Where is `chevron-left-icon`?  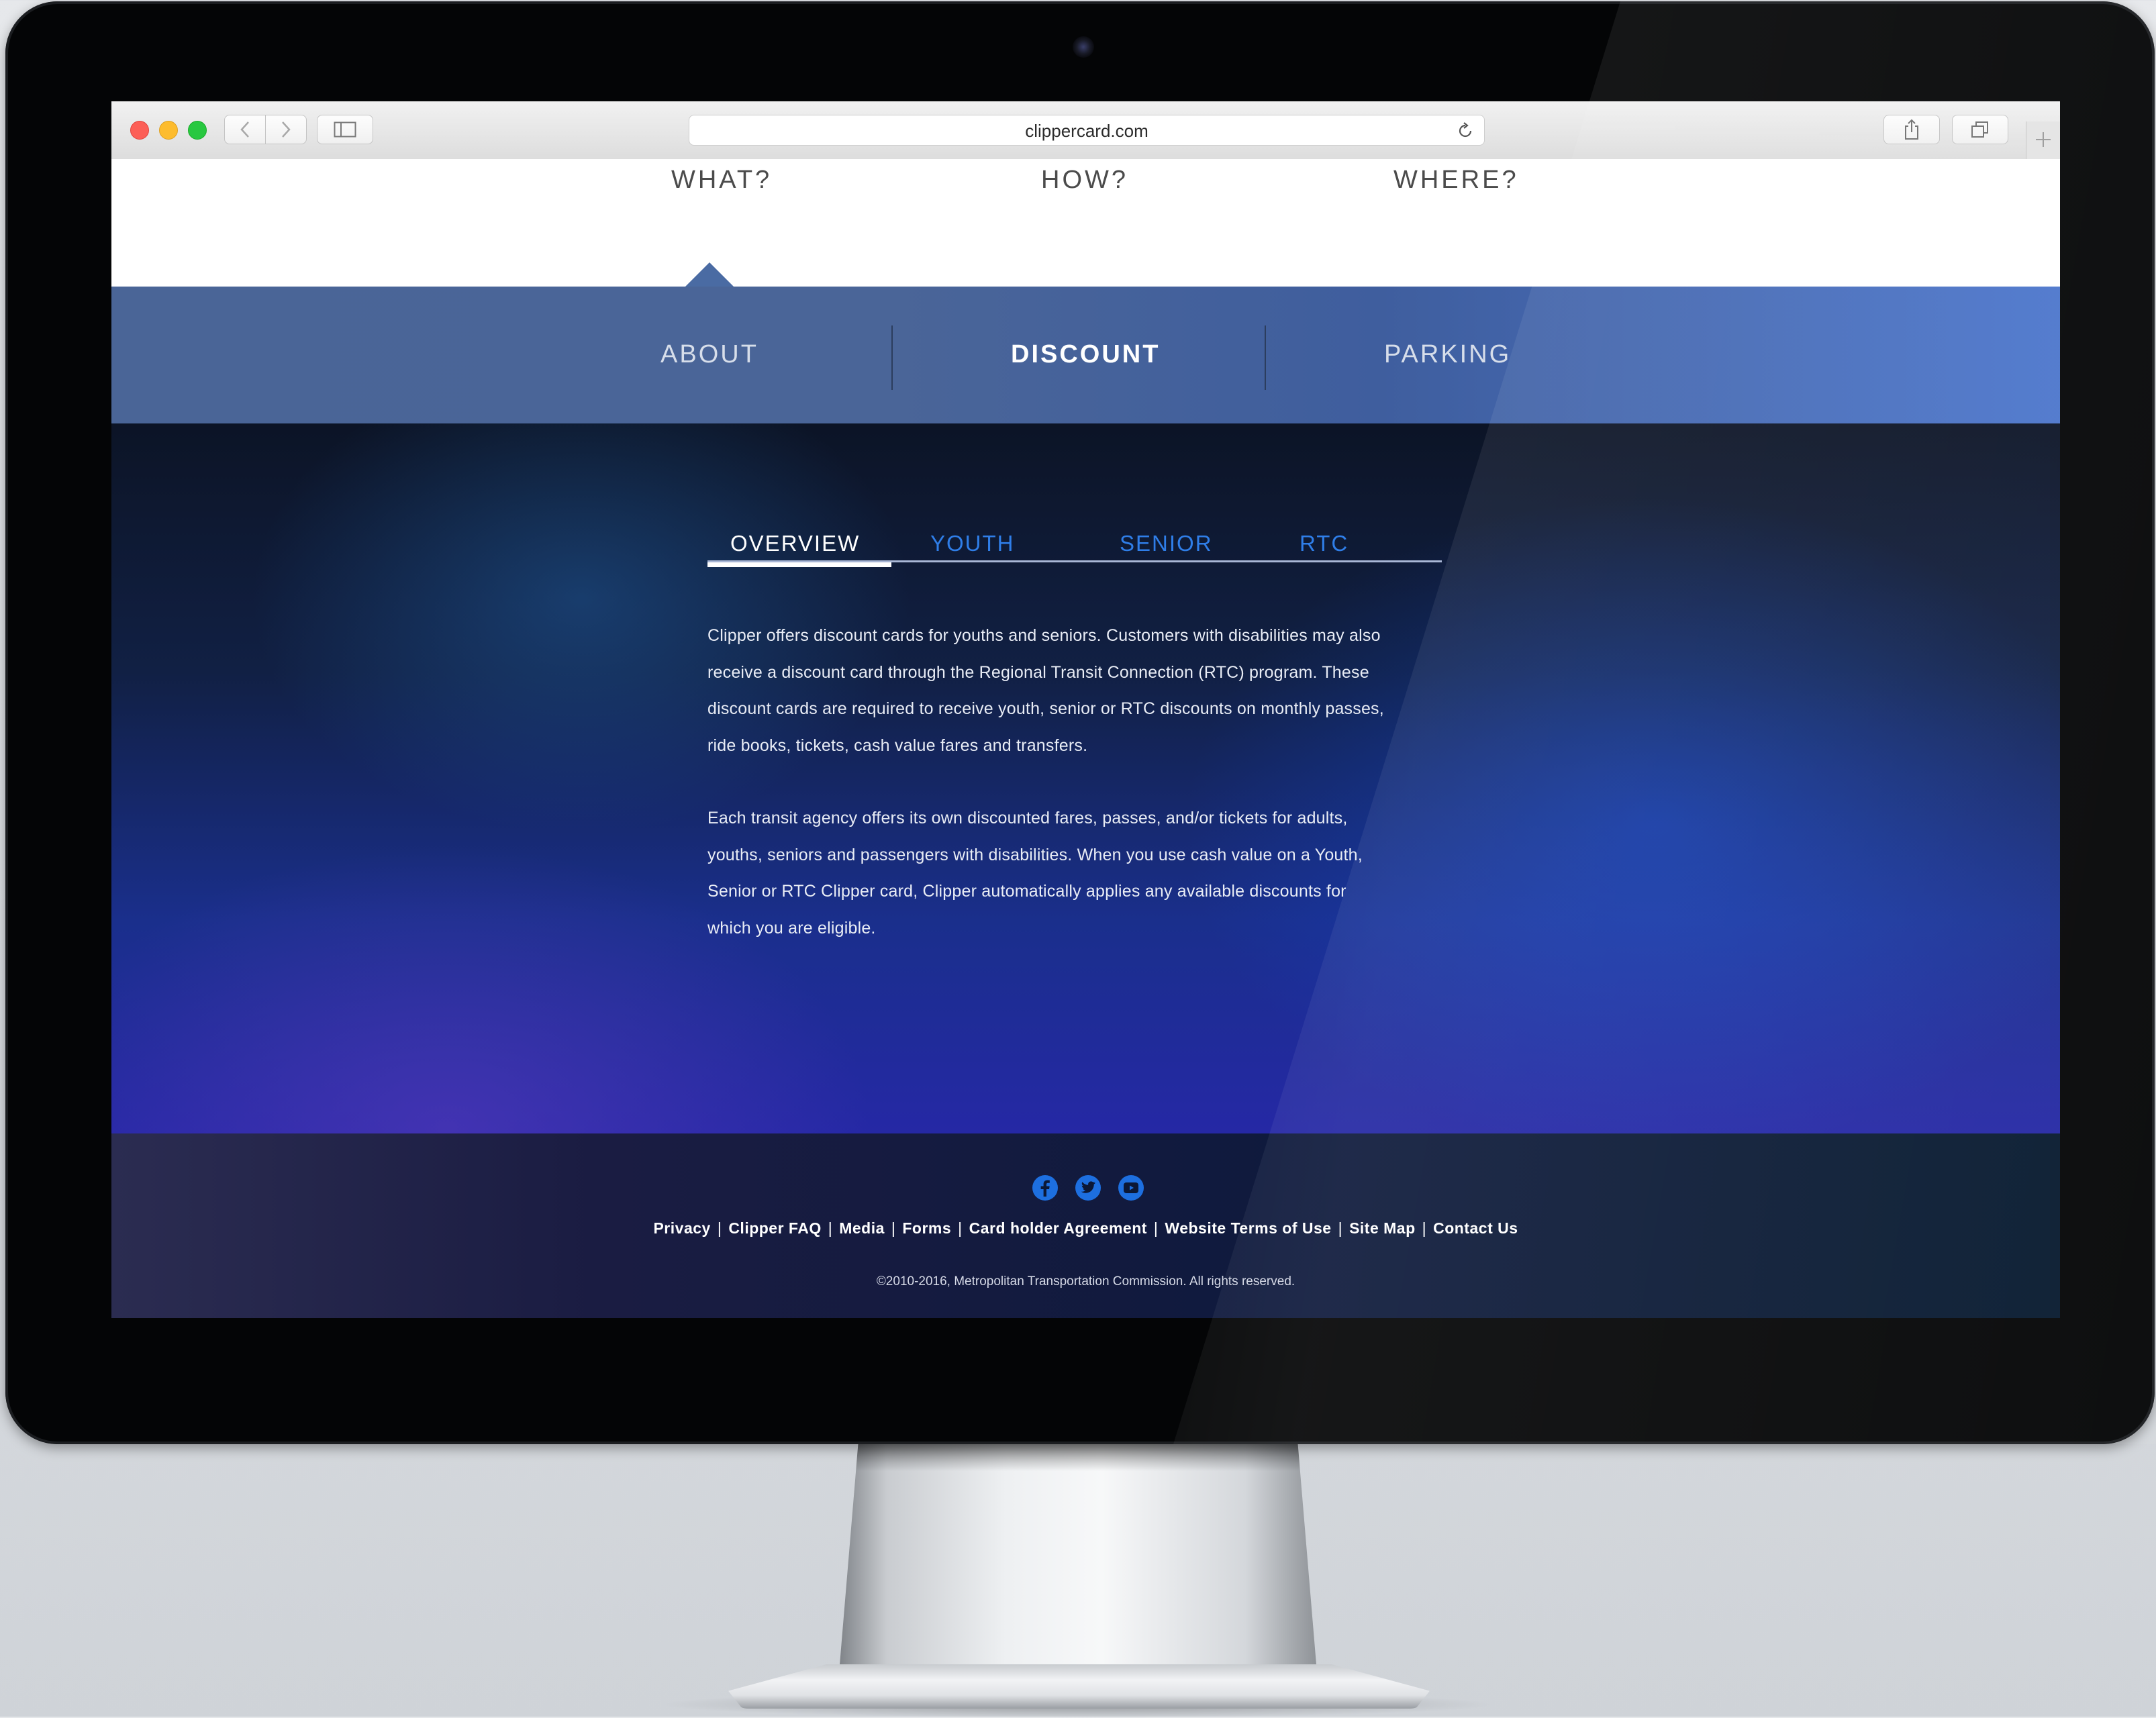 chevron-left-icon is located at coordinates (244, 130).